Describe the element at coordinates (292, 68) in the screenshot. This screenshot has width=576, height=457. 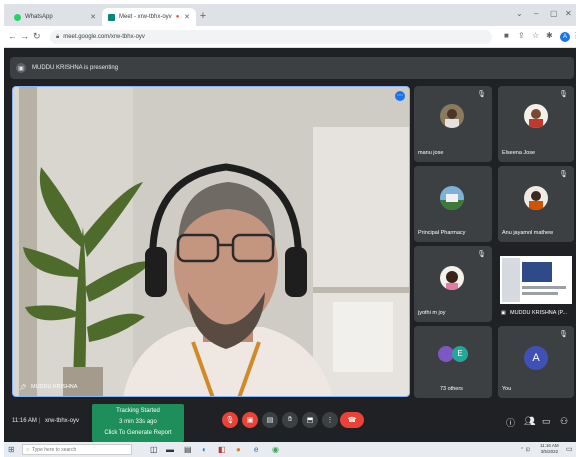
I see `presenting-banner: ▣ MUDDU KRISHNA is presenting` at that location.